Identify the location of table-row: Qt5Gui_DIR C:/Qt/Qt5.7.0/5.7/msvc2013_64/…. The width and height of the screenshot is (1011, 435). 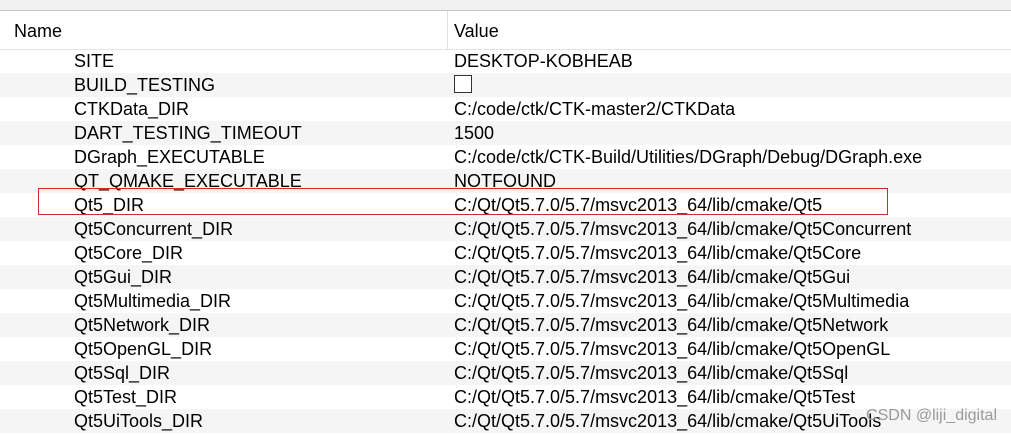
(505, 277).